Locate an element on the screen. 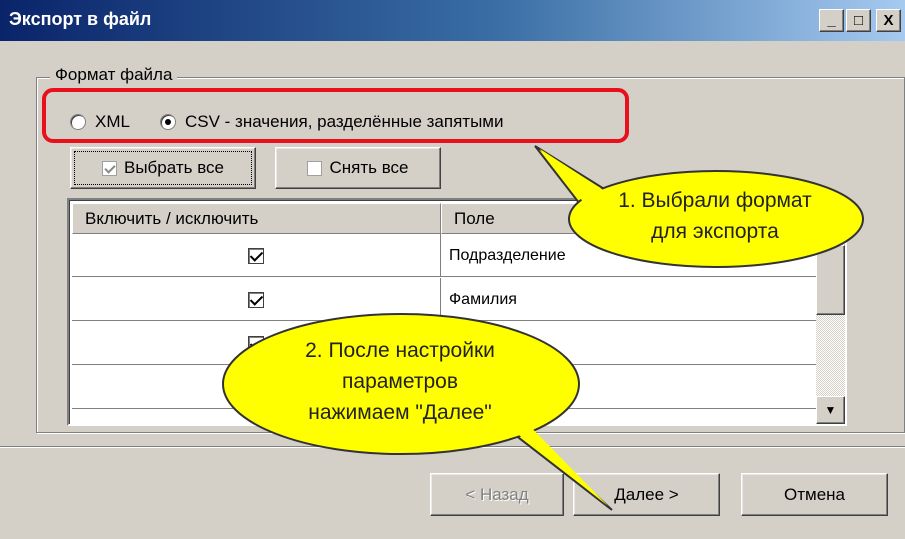  callout-2-line-1: 2. После настройки is located at coordinates (400, 350).